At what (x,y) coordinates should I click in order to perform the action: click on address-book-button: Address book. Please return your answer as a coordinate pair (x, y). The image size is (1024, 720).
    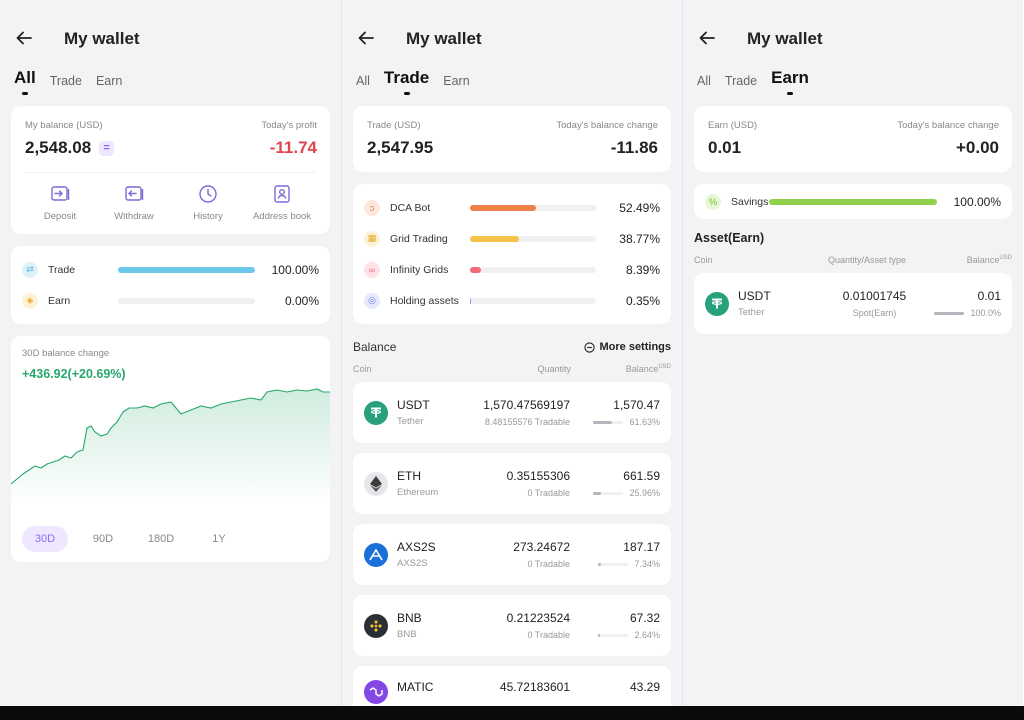
    Looking at the image, I should click on (282, 202).